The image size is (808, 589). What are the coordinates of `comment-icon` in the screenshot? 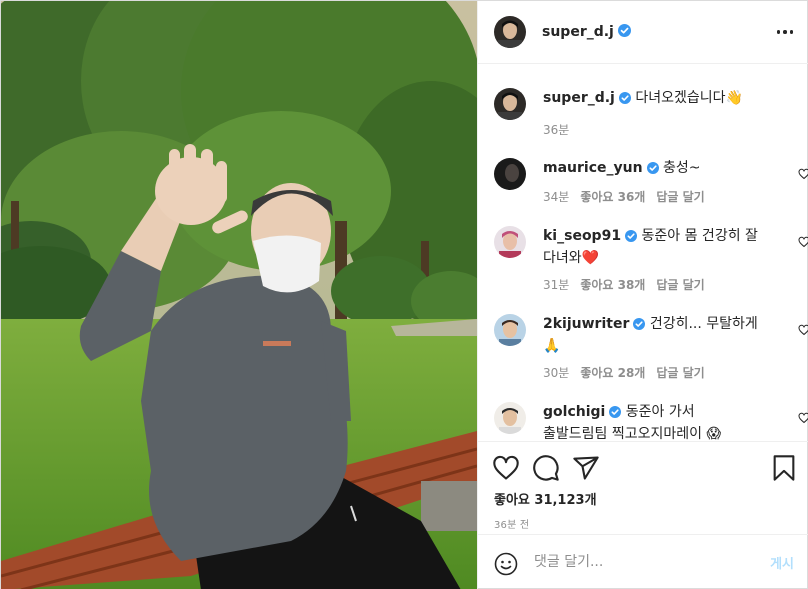 It's located at (546, 468).